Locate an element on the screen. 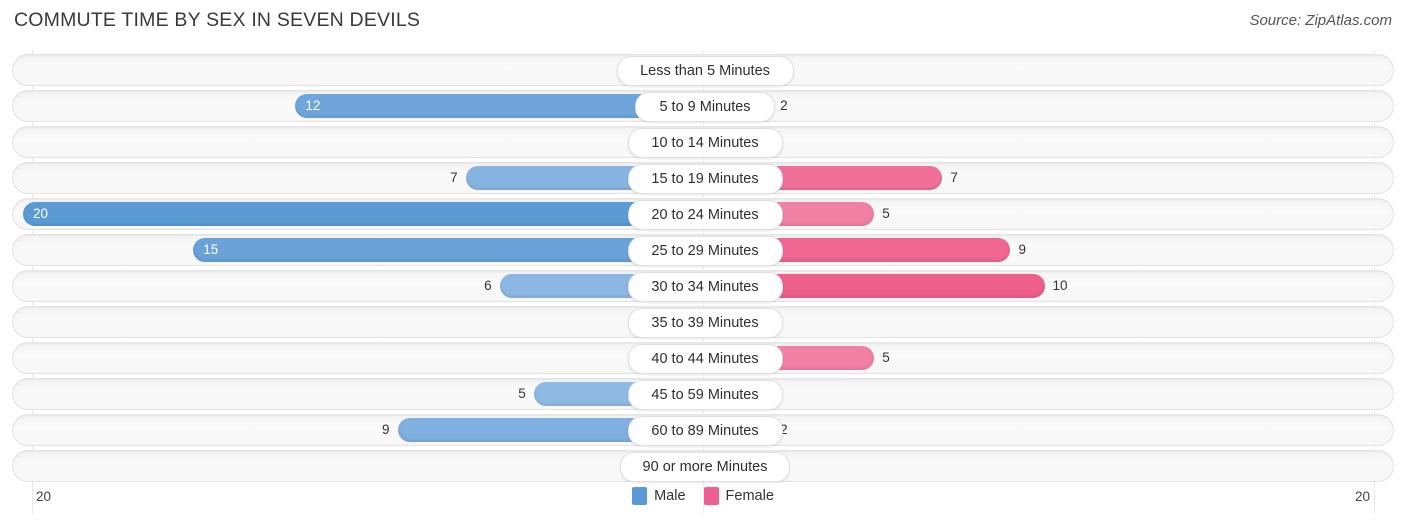 The height and width of the screenshot is (522, 1406). table-row: 0110 to 14 Minutes is located at coordinates (703, 142).